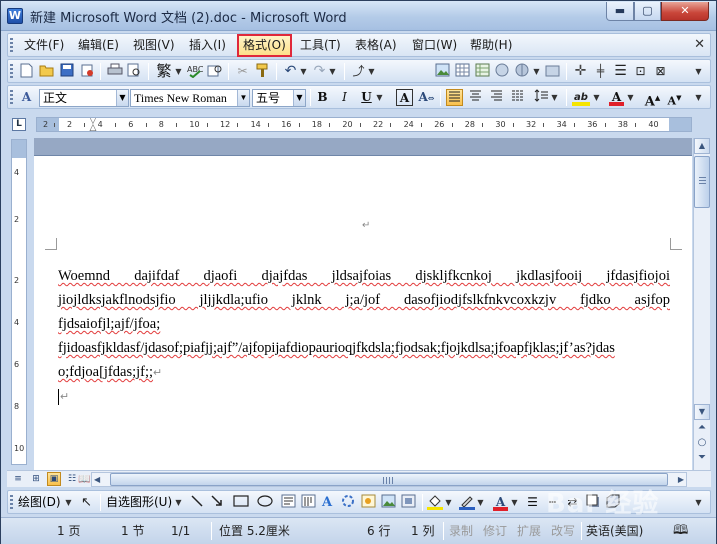 The width and height of the screenshot is (717, 544). I want to click on hyperlink-icon: ⤴, so click(358, 71).